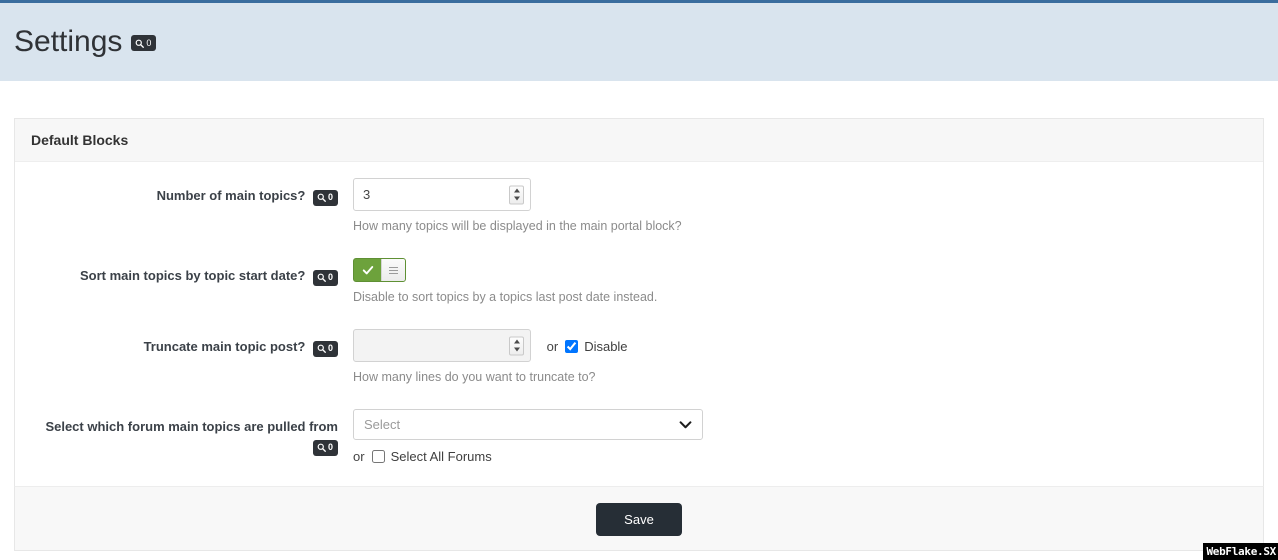 The width and height of the screenshot is (1278, 560). Describe the element at coordinates (639, 140) in the screenshot. I see `panel-heading: Default Blocks` at that location.